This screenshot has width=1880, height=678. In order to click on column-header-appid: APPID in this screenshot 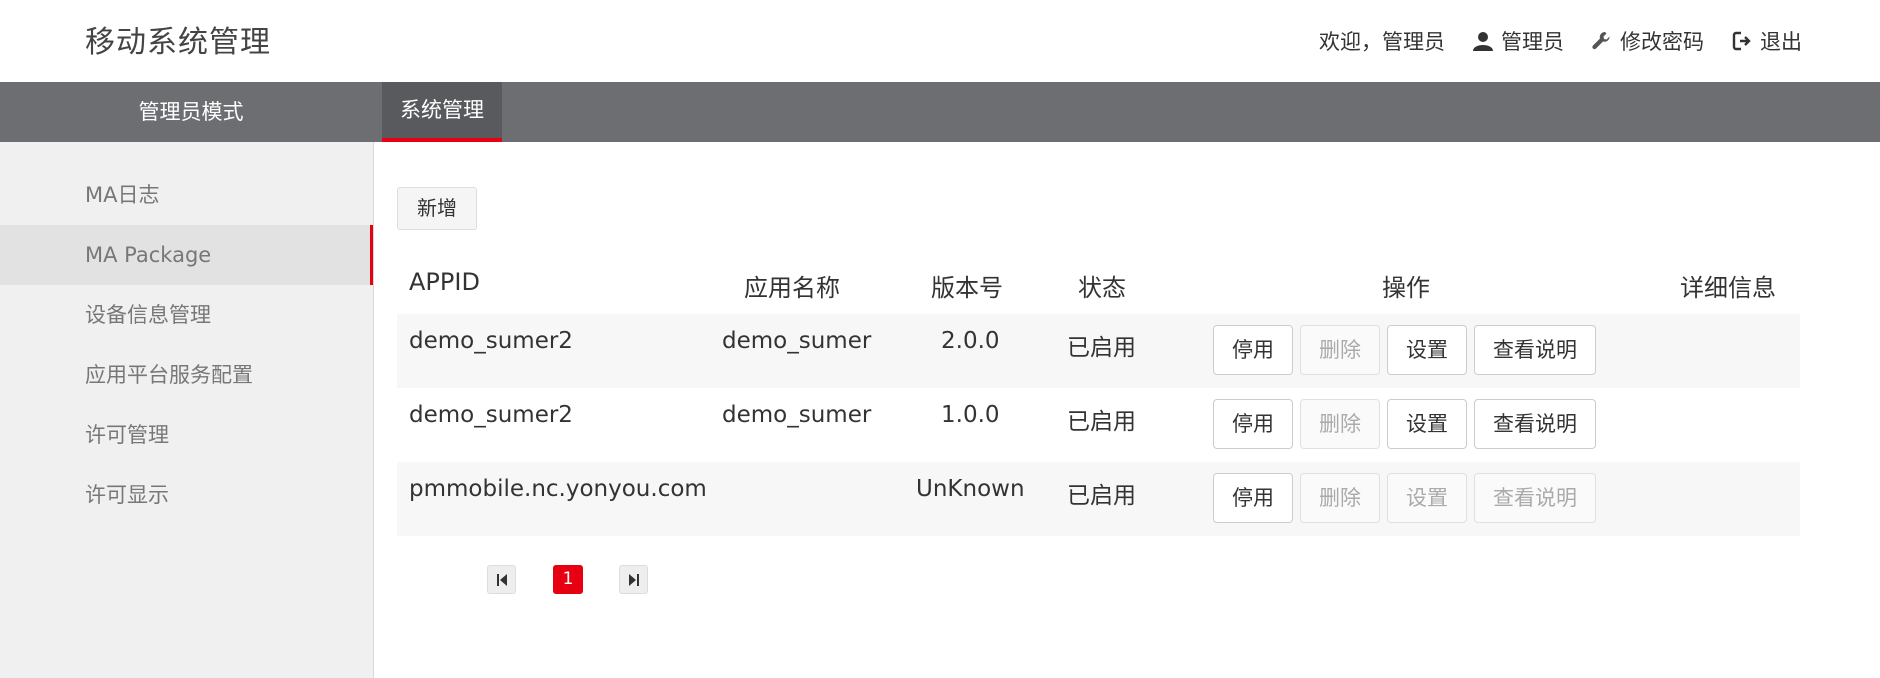, I will do `click(444, 282)`.